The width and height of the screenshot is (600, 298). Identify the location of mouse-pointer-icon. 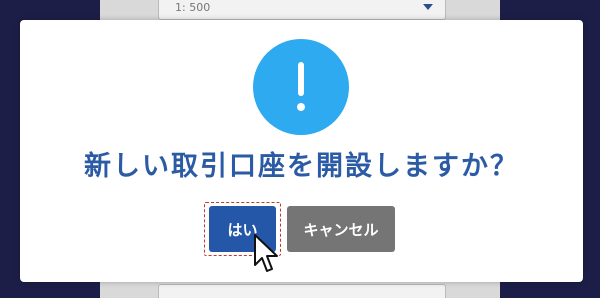
(266, 253).